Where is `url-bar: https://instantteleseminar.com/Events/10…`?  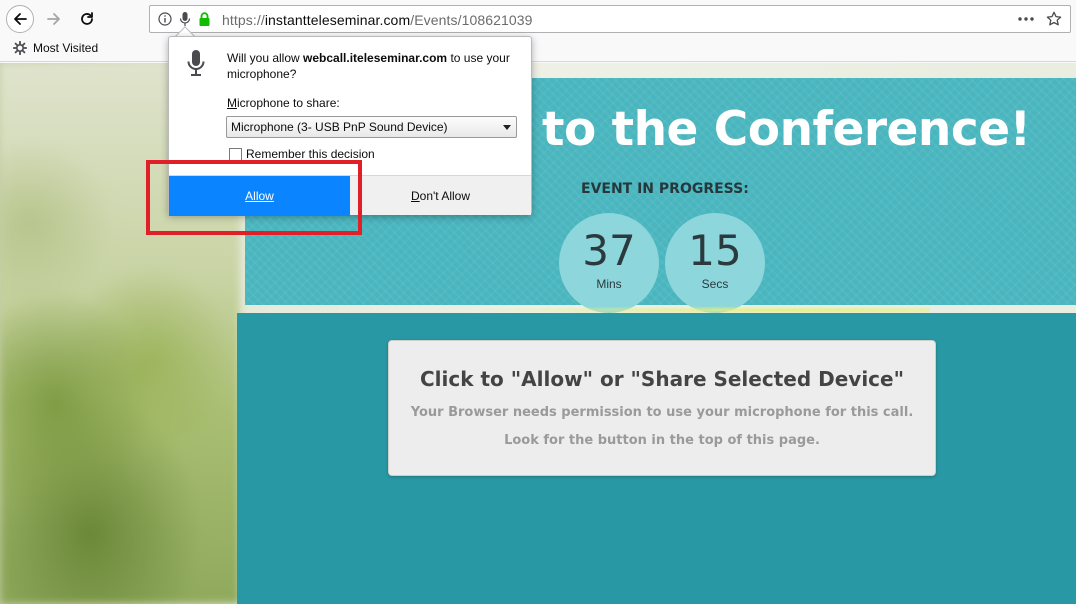 url-bar: https://instantteleseminar.com/Events/10… is located at coordinates (610, 19).